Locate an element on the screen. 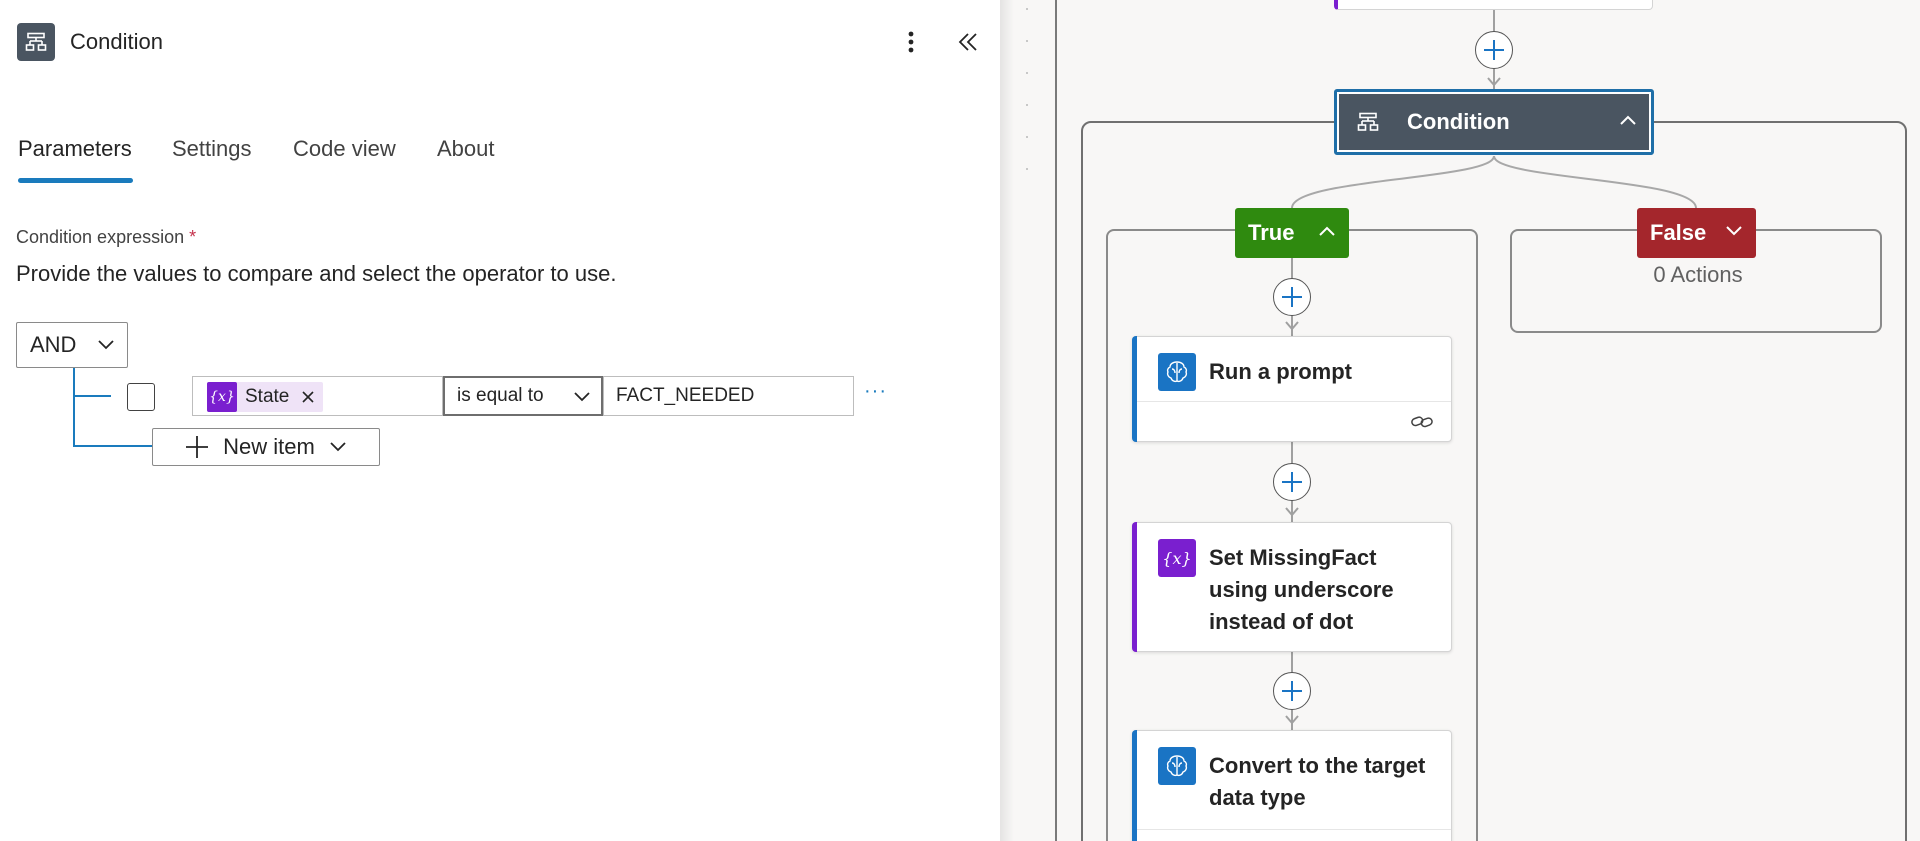 The width and height of the screenshot is (1920, 841). false-branch-label: False is located at coordinates (1678, 232).